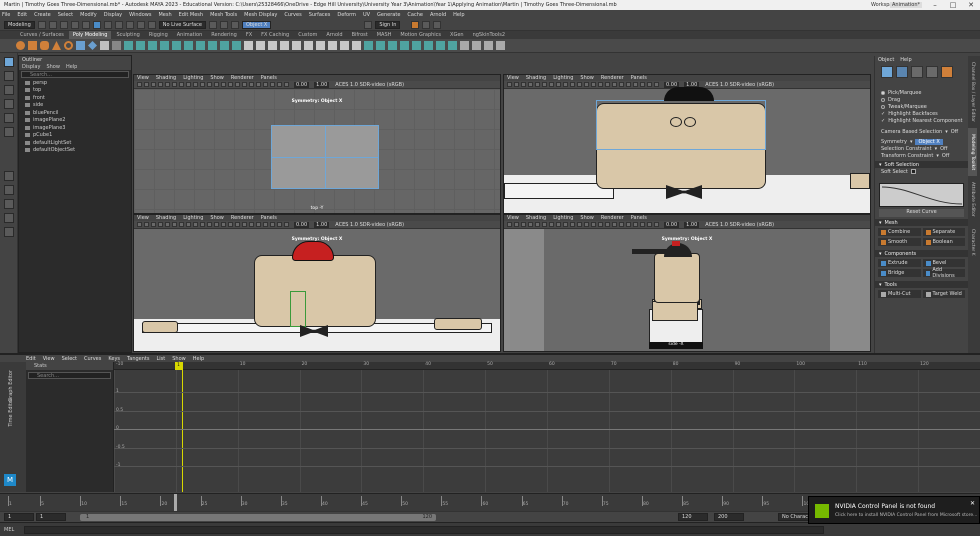 The width and height of the screenshot is (980, 536). What do you see at coordinates (213, 24) in the screenshot?
I see `history-icon` at bounding box center [213, 24].